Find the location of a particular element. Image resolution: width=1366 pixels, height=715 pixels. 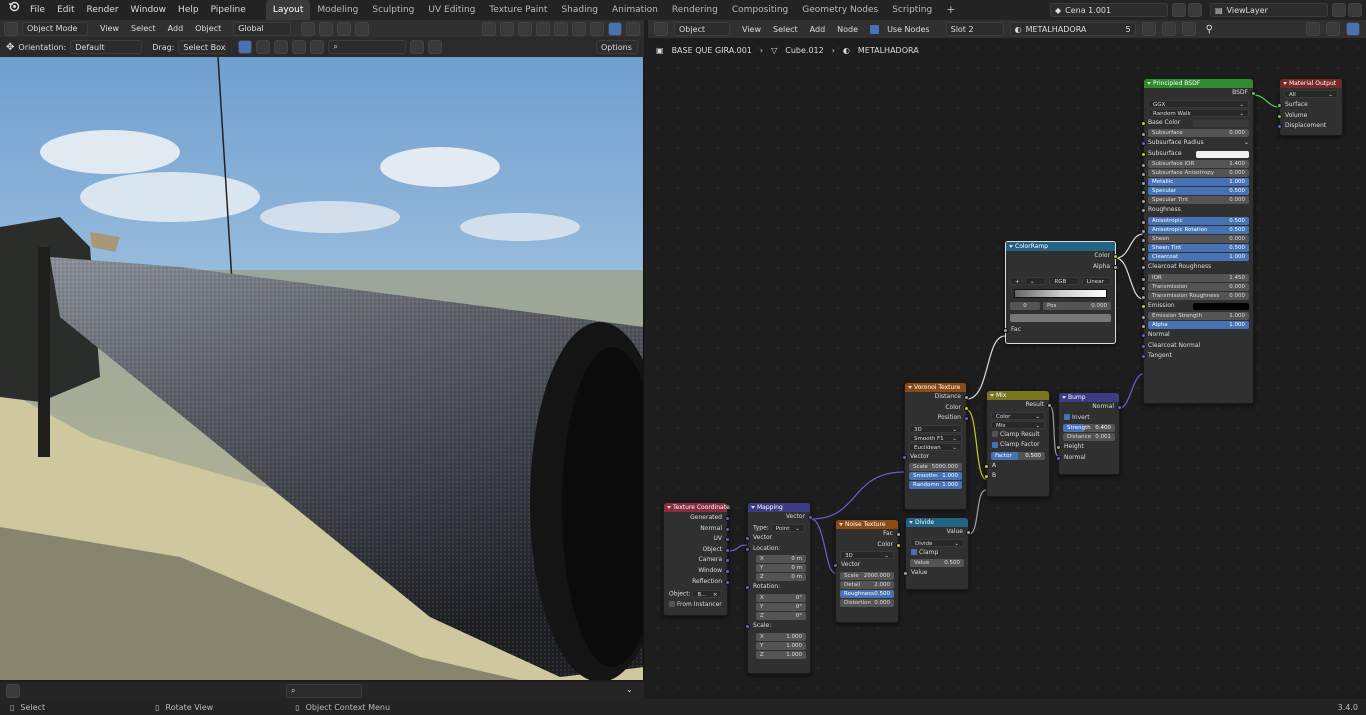

snap-icon is located at coordinates (326, 28).